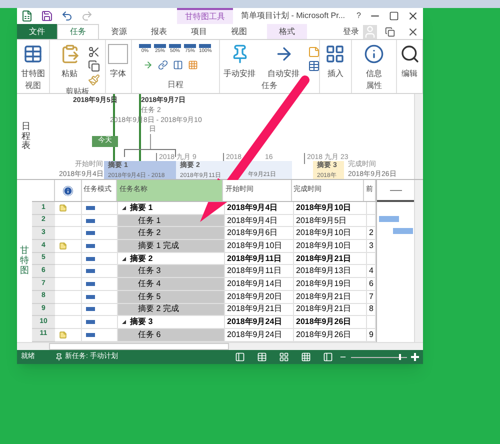  What do you see at coordinates (314, 66) in the screenshot?
I see `table-icon` at bounding box center [314, 66].